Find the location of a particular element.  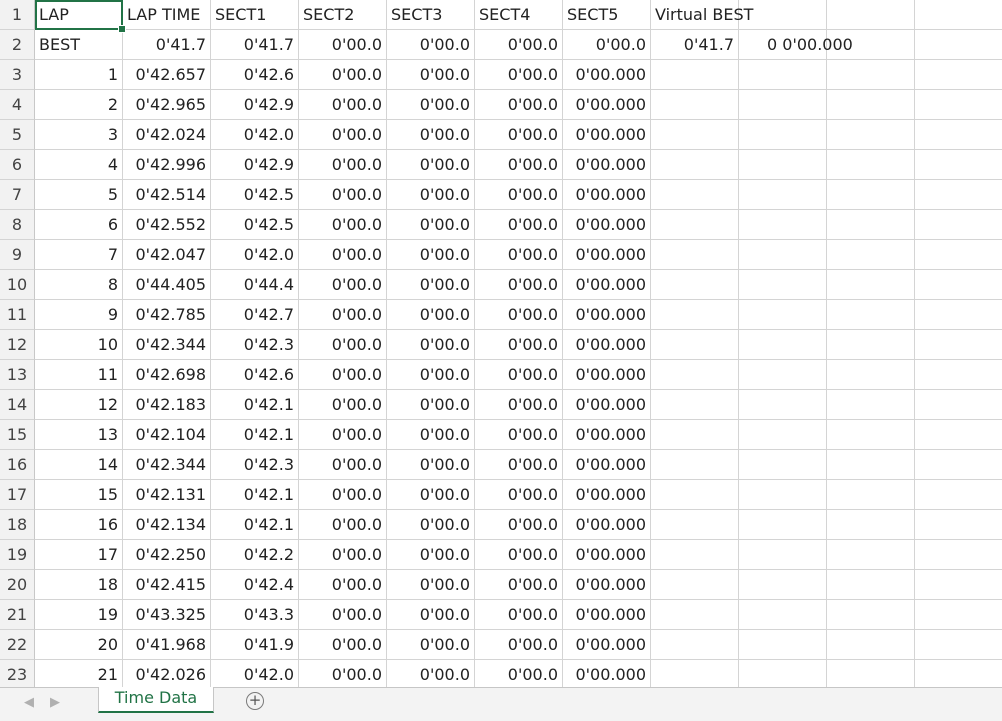

cell: 2 is located at coordinates (79, 105).